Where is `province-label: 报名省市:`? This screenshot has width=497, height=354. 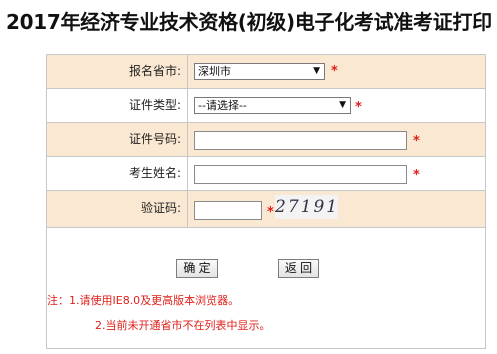
province-label: 报名省市: is located at coordinates (117, 71).